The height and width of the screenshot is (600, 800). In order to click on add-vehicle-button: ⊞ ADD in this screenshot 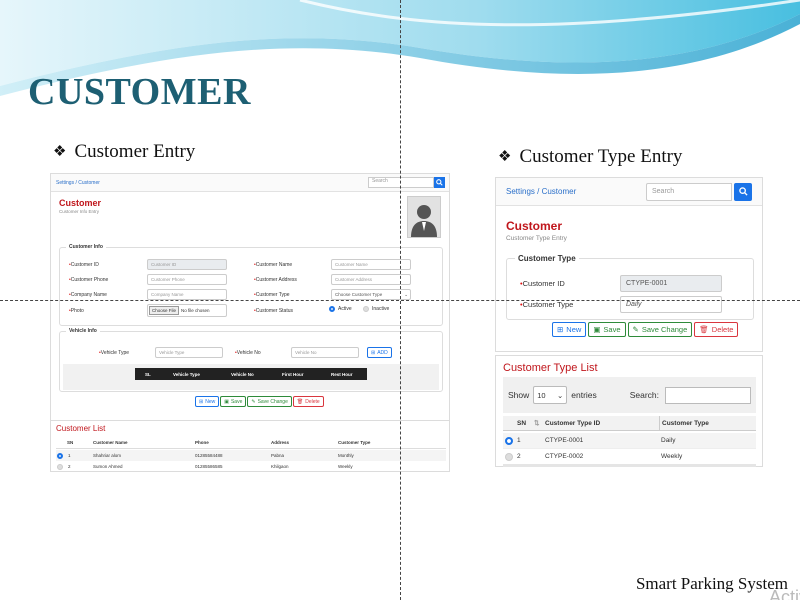, I will do `click(379, 352)`.